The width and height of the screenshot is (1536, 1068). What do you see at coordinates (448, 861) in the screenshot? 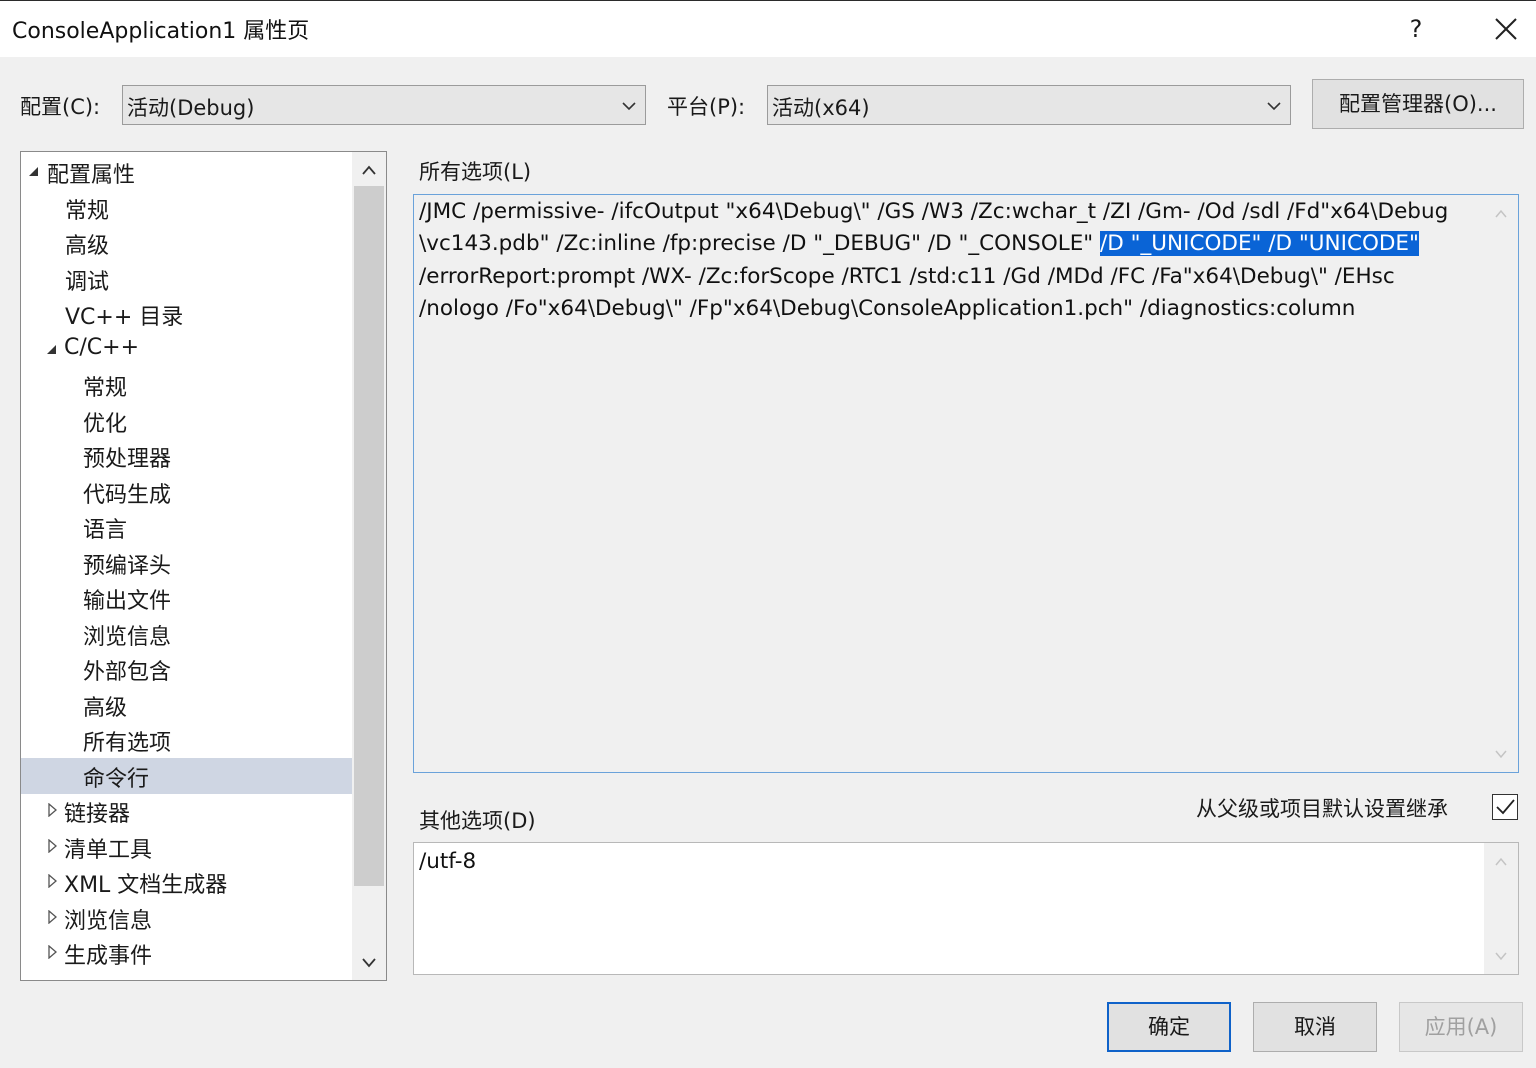
I see `other-options-value: /utf-8` at bounding box center [448, 861].